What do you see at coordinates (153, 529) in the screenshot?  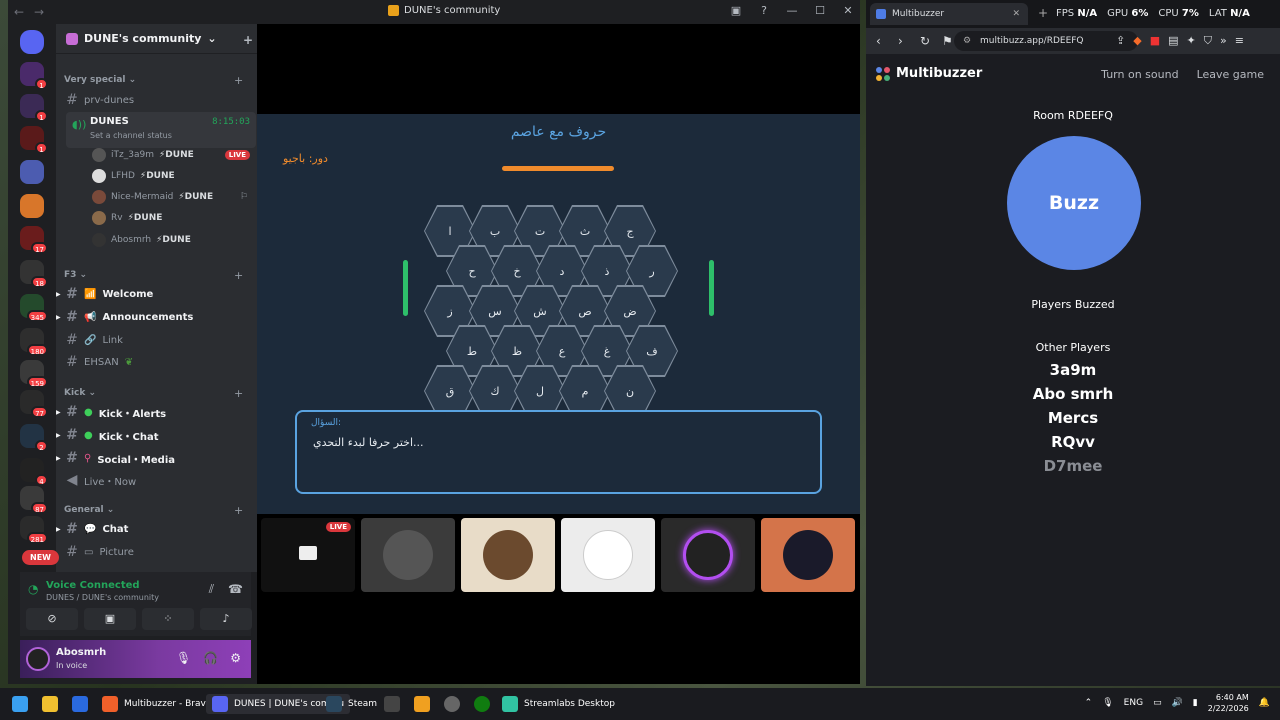 I see `channel-chat: ▶ # 💬 Chat` at bounding box center [153, 529].